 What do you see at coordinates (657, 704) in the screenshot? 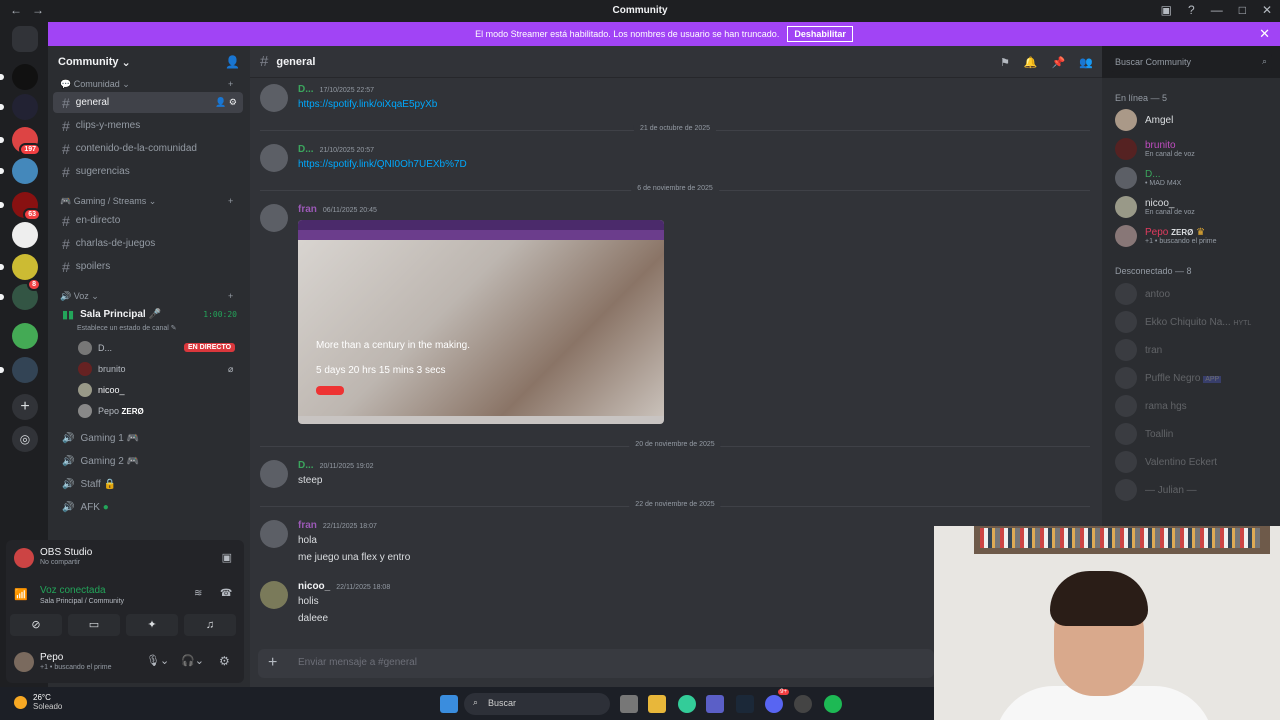
I see `file-explorer-icon` at bounding box center [657, 704].